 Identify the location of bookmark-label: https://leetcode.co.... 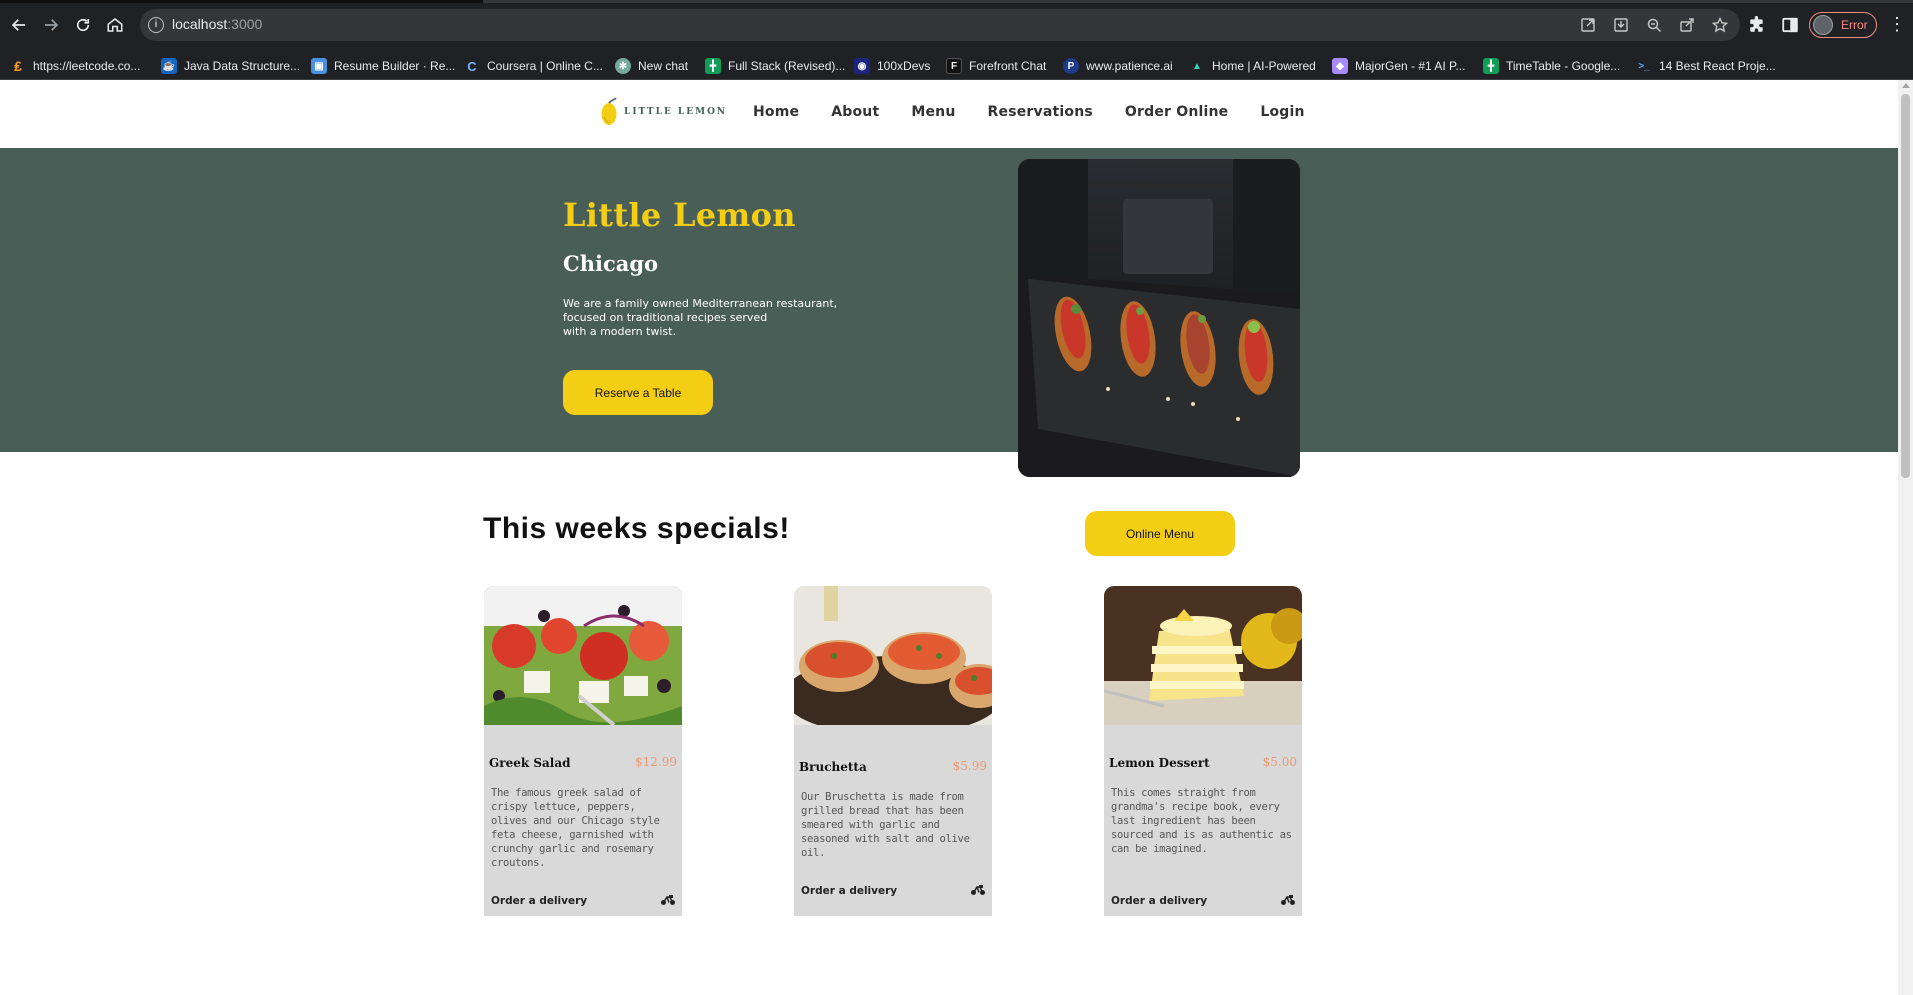
(87, 66).